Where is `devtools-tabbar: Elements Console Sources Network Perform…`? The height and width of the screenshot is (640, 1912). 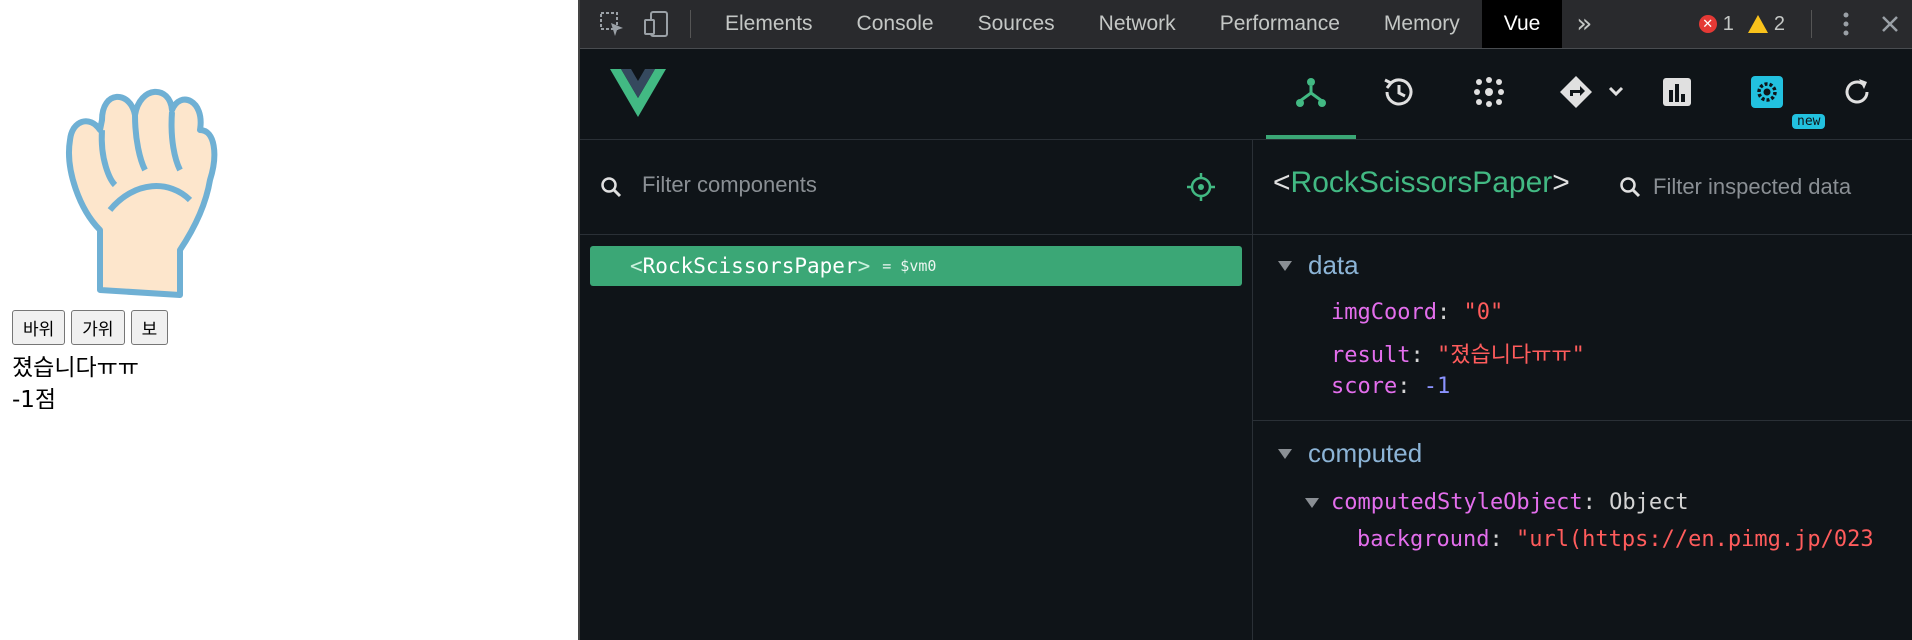 devtools-tabbar: Elements Console Sources Network Perform… is located at coordinates (1246, 24).